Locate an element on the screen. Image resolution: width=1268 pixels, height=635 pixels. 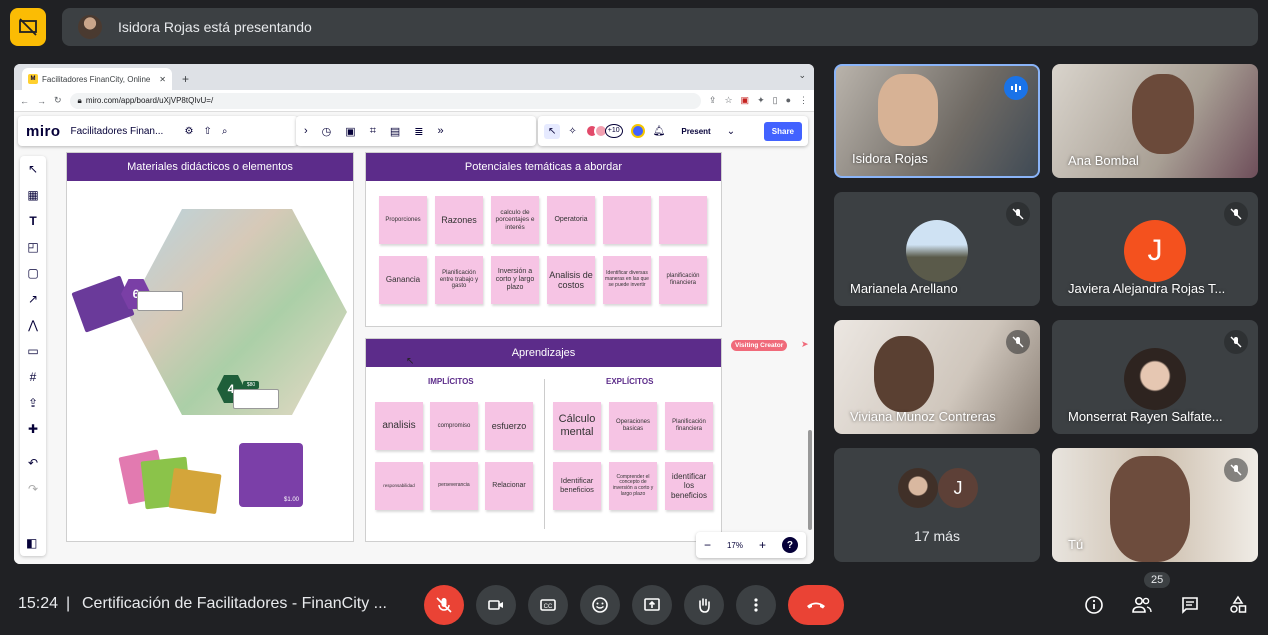
self-tile: Tú is located at coordinates (1155, 505).